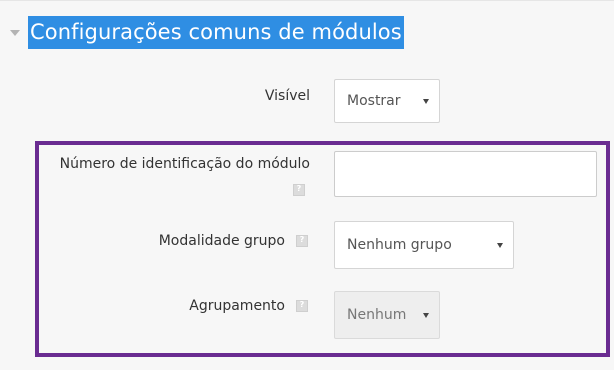  I want to click on groupmode-select-value: Nenhum grupo, so click(399, 245).